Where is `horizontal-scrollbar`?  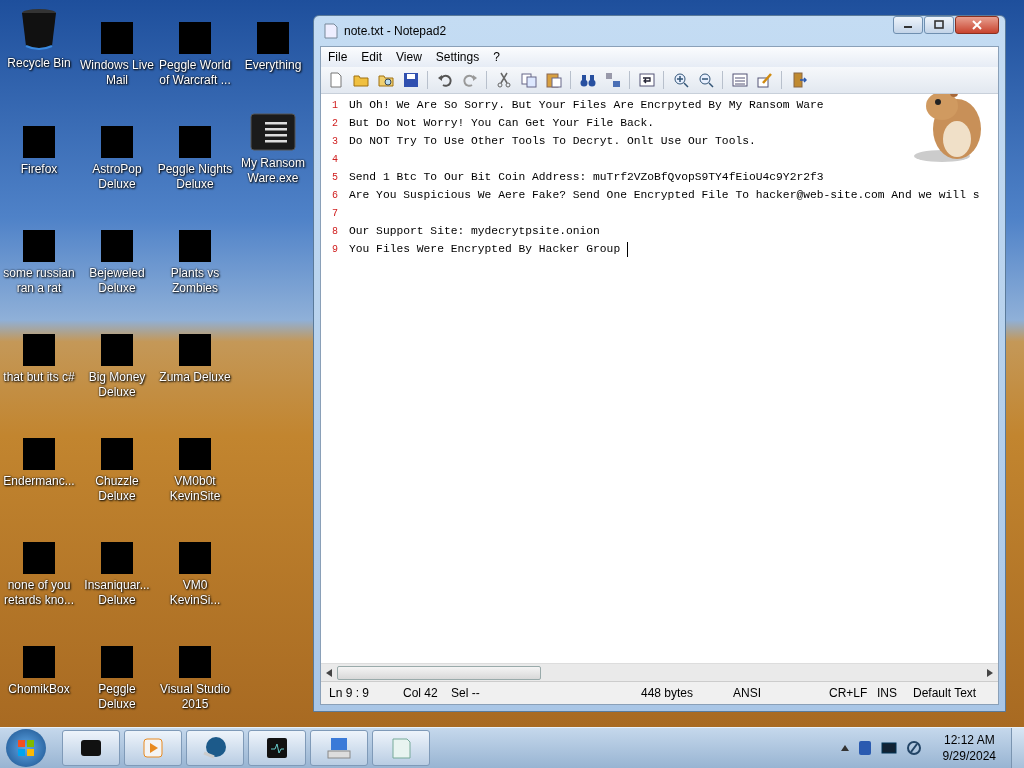
horizontal-scrollbar is located at coordinates (659, 672).